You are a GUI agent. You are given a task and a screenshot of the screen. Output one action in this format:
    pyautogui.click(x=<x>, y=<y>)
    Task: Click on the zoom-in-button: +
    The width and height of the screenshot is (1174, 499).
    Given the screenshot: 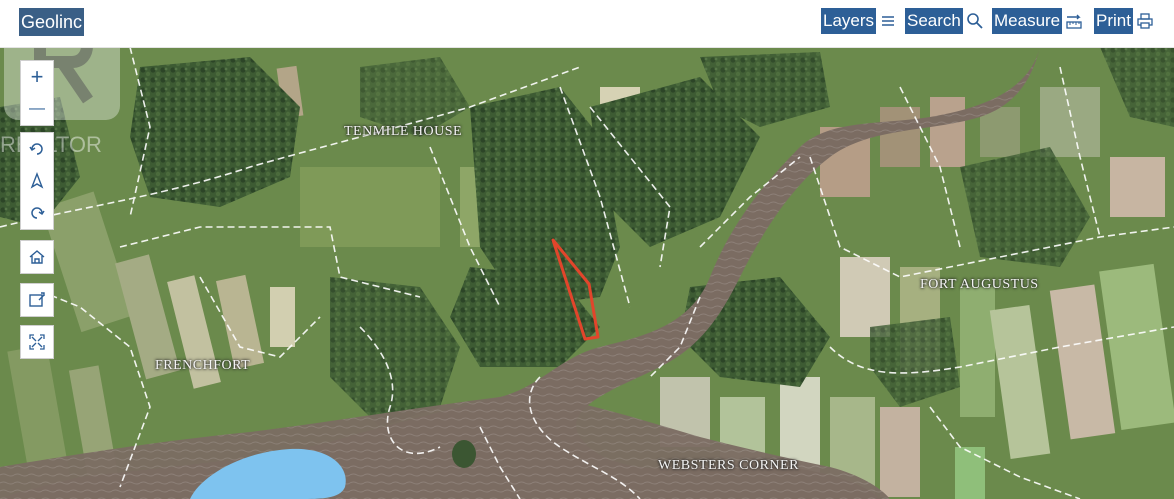 What is the action you would take?
    pyautogui.click(x=37, y=77)
    